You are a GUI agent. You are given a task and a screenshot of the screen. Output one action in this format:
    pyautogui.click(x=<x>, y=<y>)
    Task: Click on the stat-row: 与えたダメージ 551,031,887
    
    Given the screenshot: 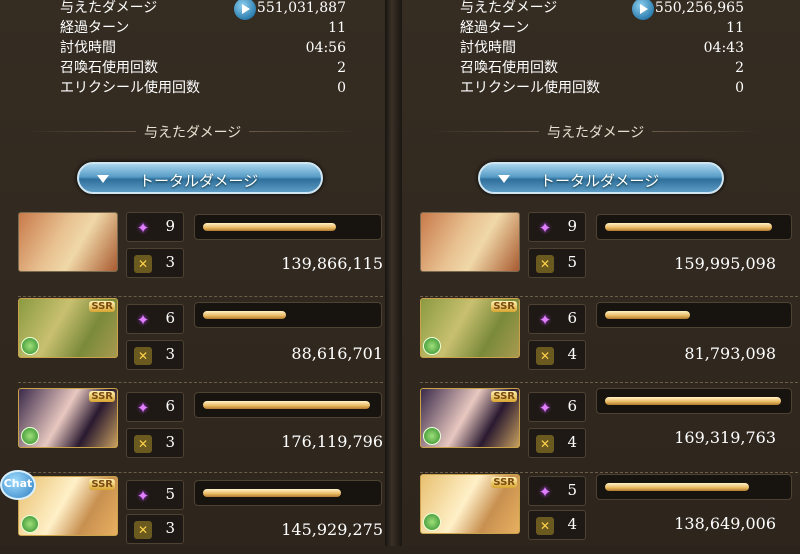 What is the action you would take?
    pyautogui.click(x=203, y=9)
    